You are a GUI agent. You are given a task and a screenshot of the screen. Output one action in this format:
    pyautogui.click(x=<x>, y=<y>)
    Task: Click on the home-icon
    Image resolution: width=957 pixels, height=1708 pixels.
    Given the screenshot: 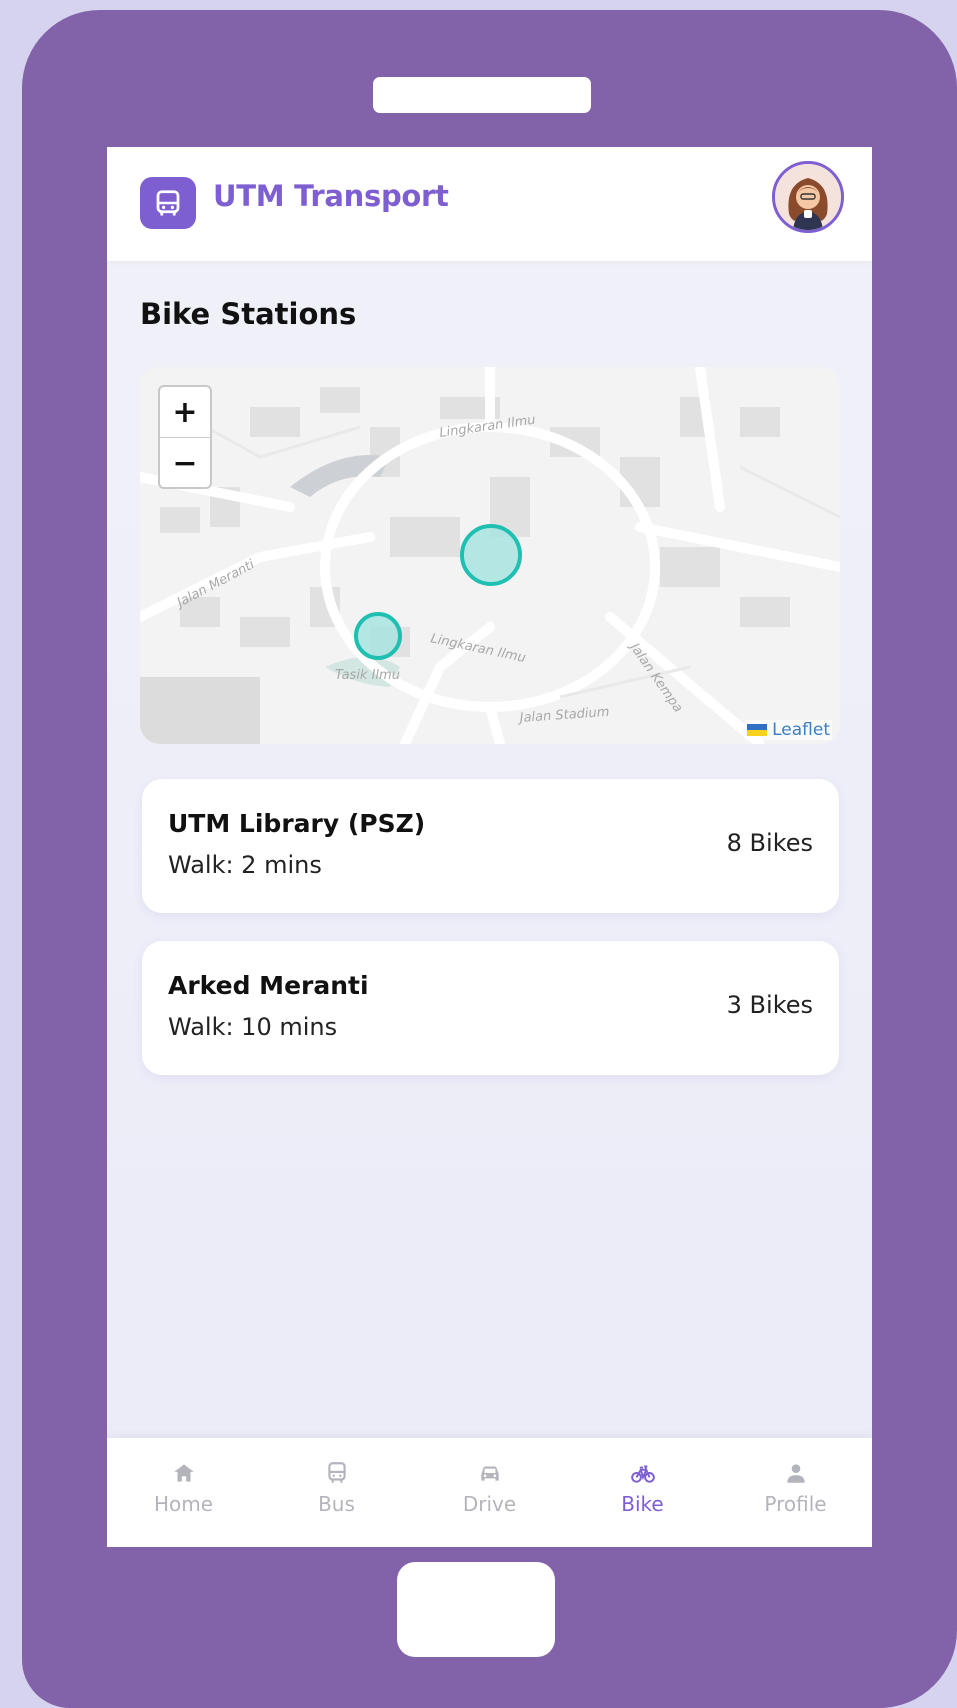 What is the action you would take?
    pyautogui.click(x=183, y=1473)
    